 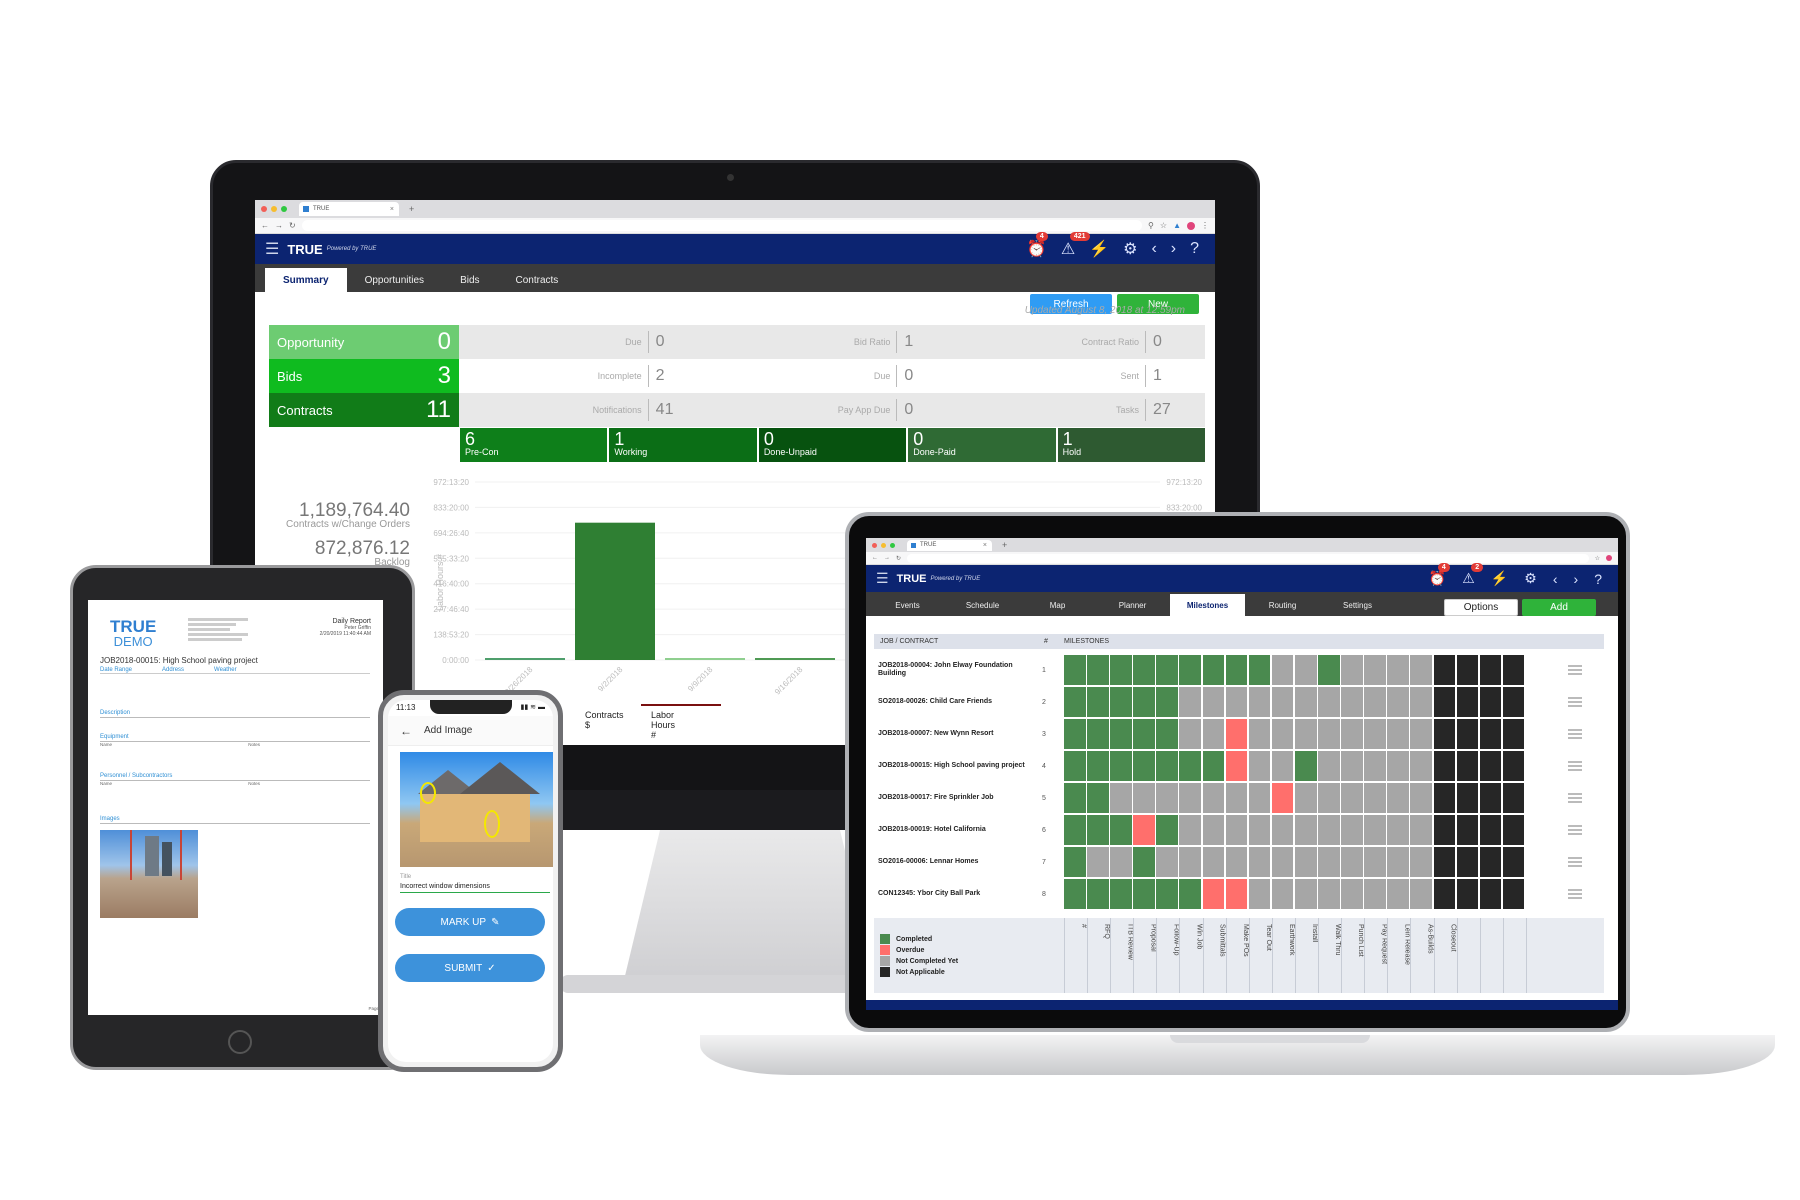 I want to click on back-arrow-icon: ←, so click(x=406, y=731).